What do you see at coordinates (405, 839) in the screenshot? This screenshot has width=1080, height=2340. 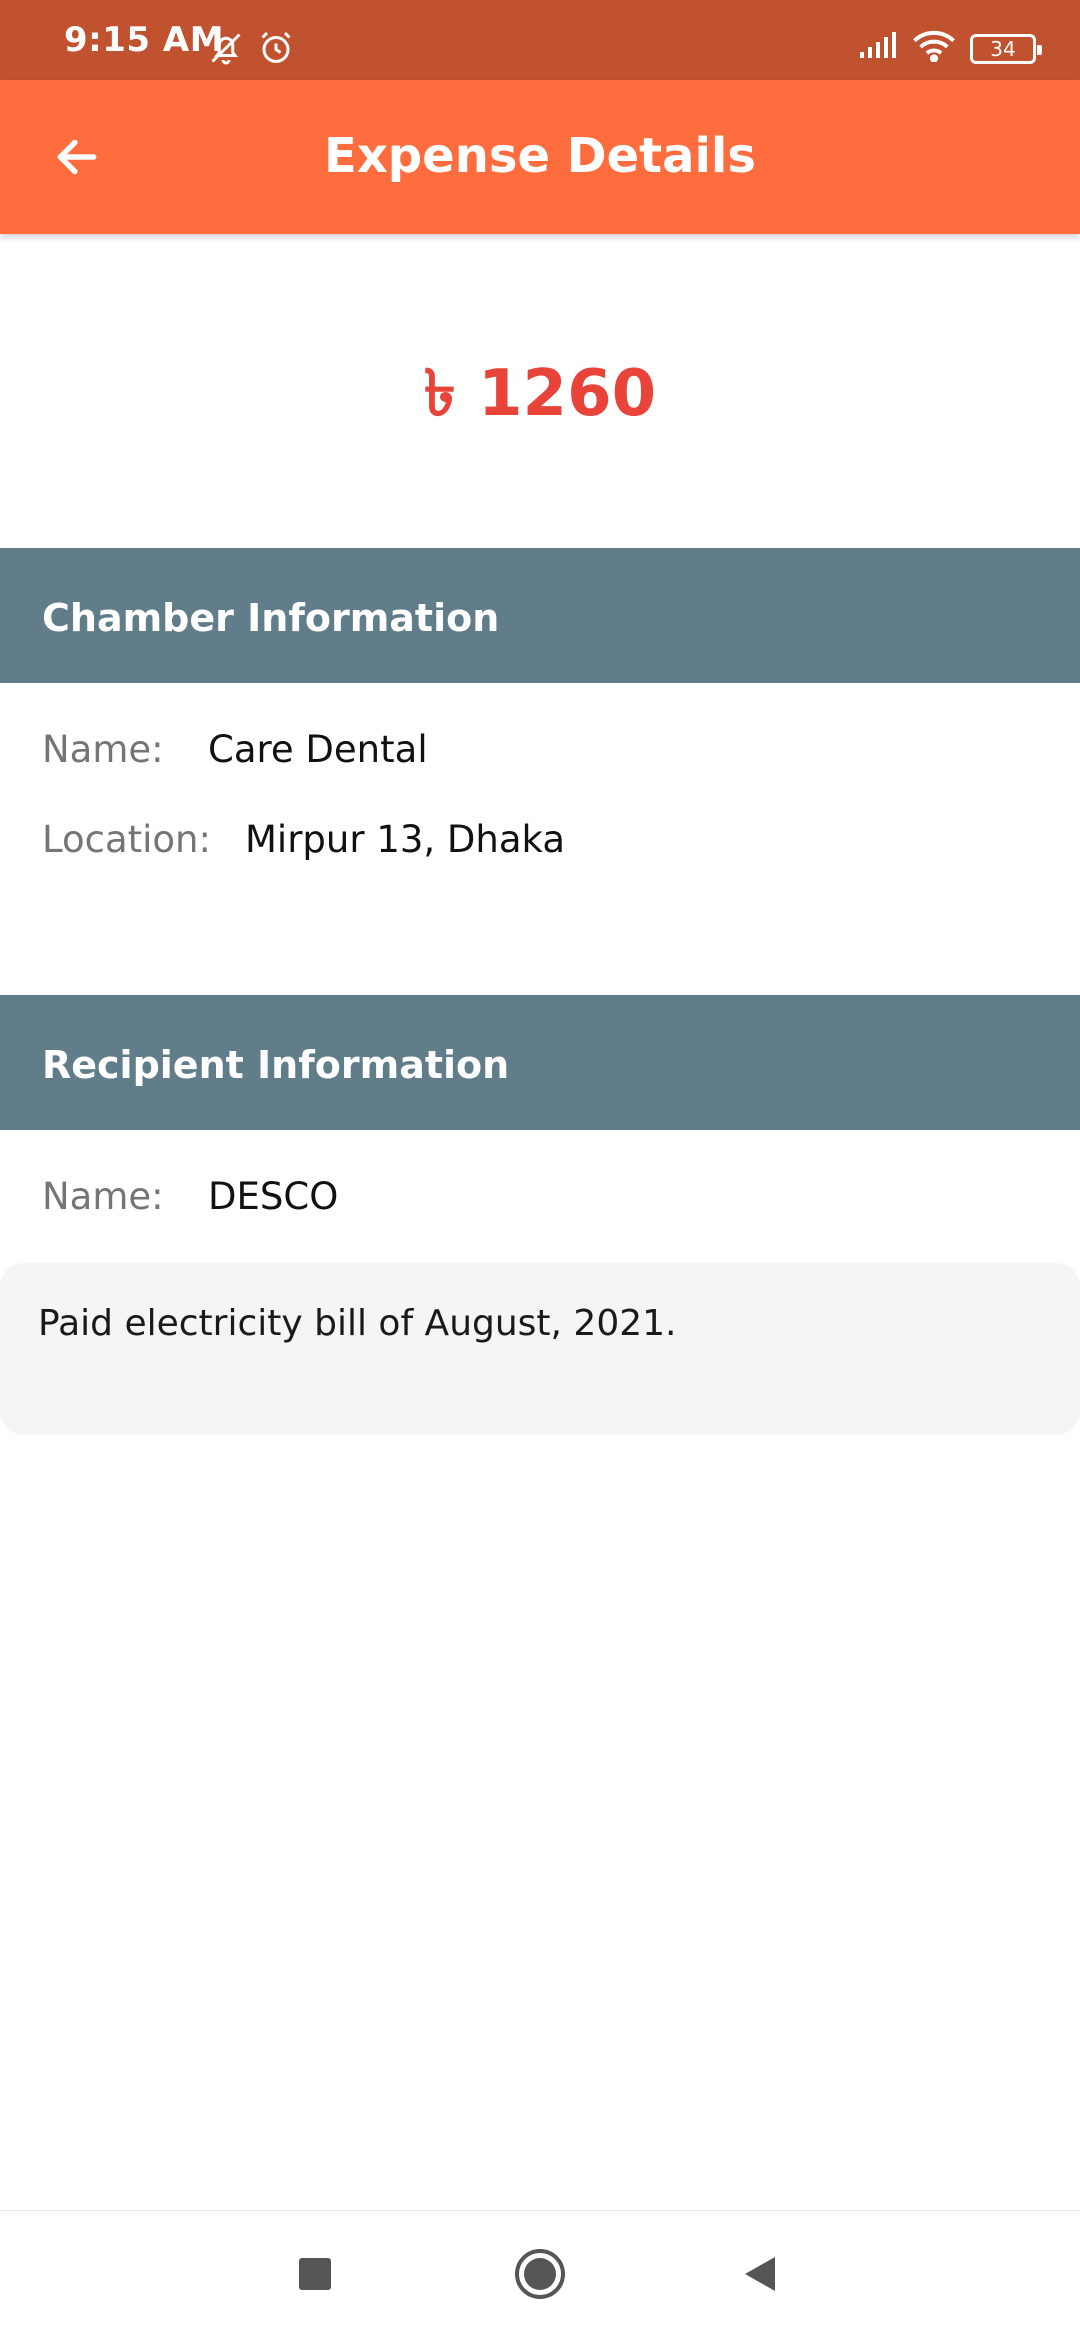 I see `chamber-location-value: Mirpur 13, Dhaka` at bounding box center [405, 839].